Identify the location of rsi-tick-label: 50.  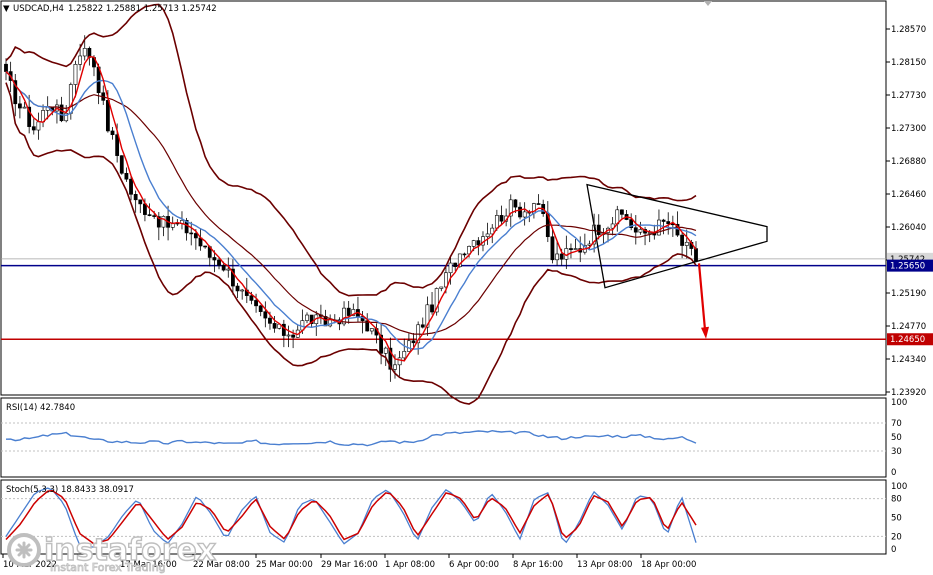
(896, 438).